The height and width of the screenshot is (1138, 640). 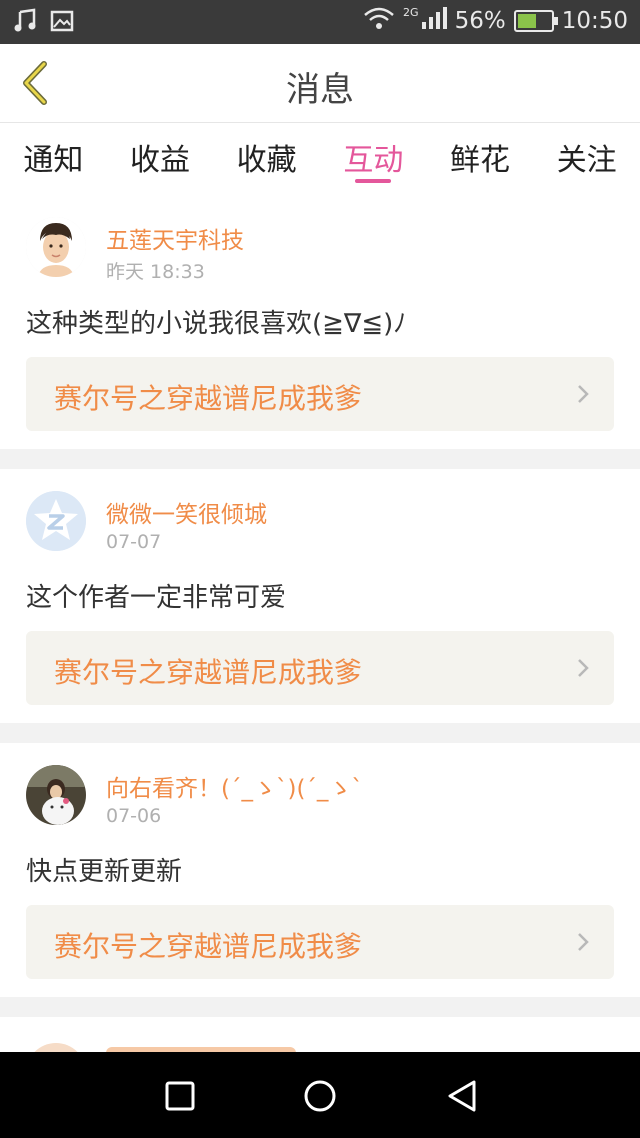 I want to click on username: 微微一笑很倾城, so click(x=186, y=512).